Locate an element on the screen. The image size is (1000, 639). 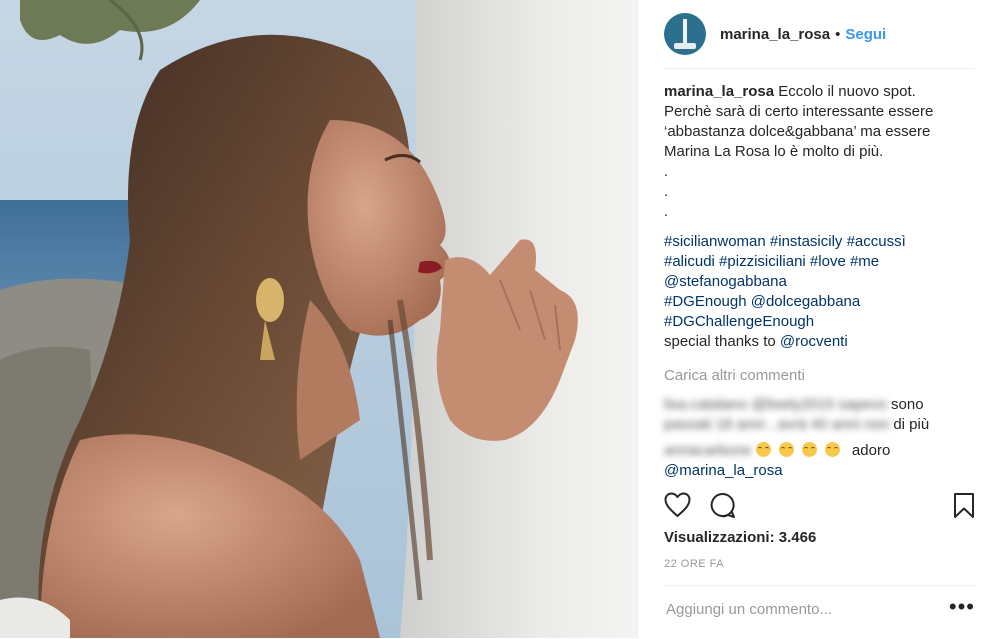
add-comment-bar: ••• is located at coordinates (819, 612).